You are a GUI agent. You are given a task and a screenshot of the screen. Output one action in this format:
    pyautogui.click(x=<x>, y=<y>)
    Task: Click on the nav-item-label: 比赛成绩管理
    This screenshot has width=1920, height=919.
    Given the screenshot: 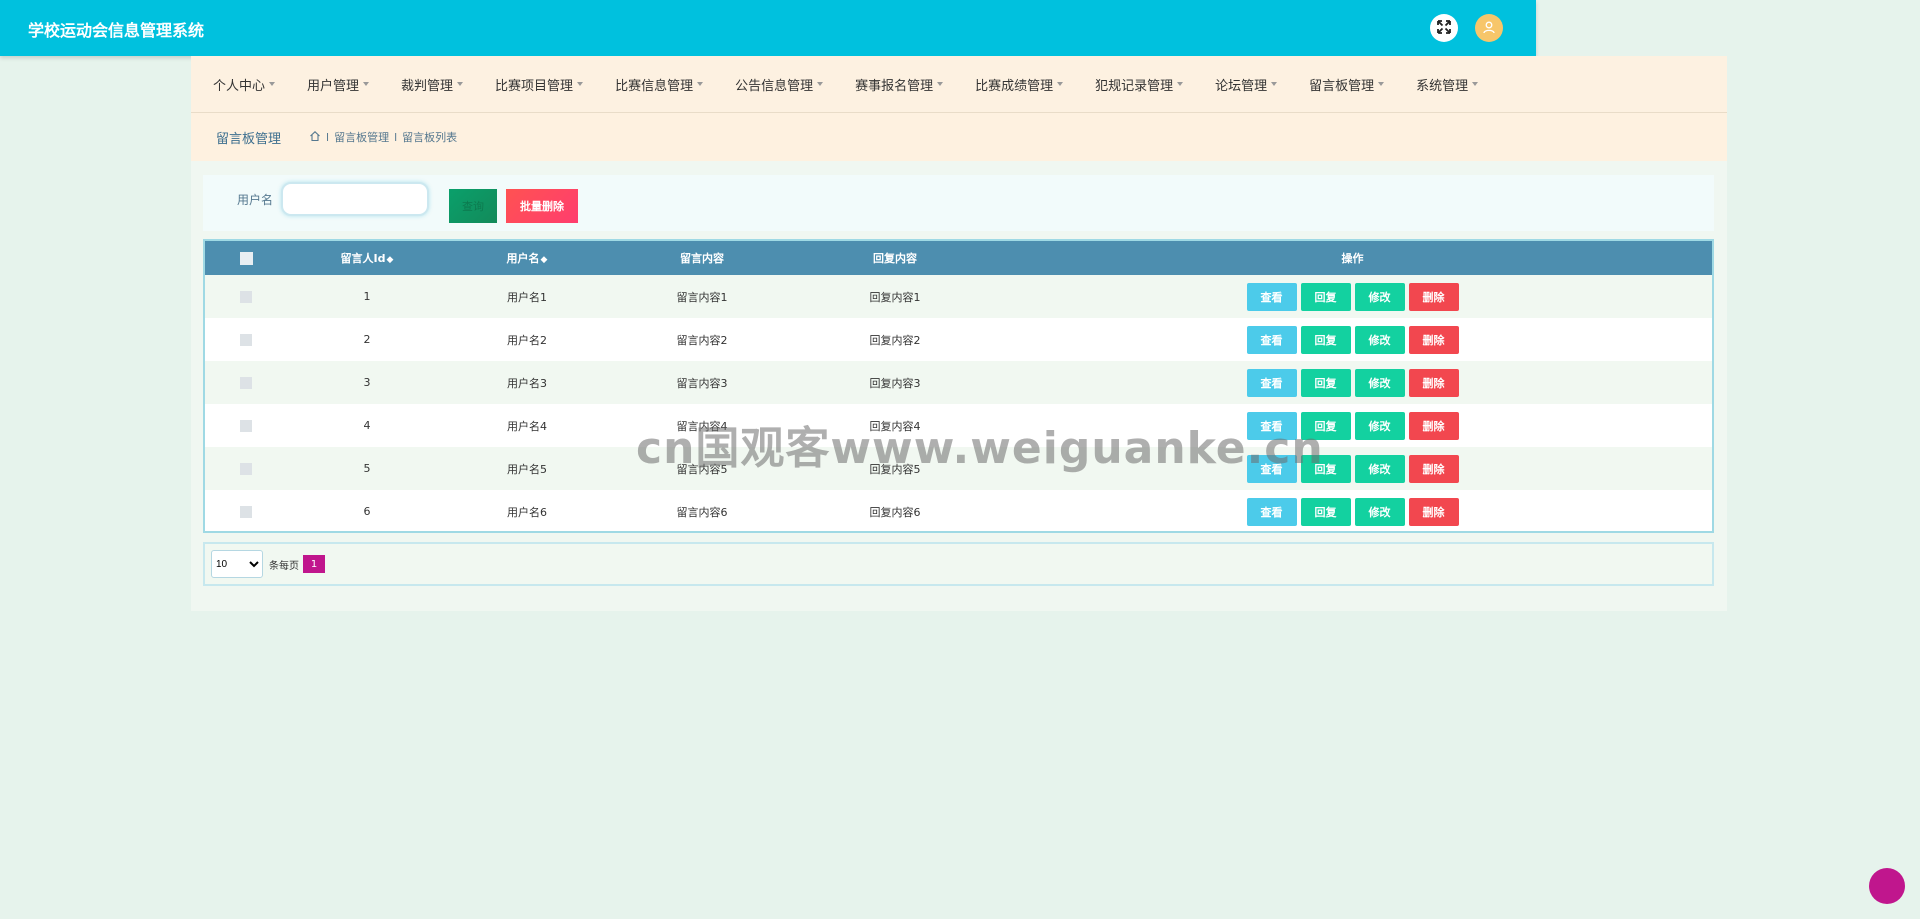 What is the action you would take?
    pyautogui.click(x=1014, y=86)
    